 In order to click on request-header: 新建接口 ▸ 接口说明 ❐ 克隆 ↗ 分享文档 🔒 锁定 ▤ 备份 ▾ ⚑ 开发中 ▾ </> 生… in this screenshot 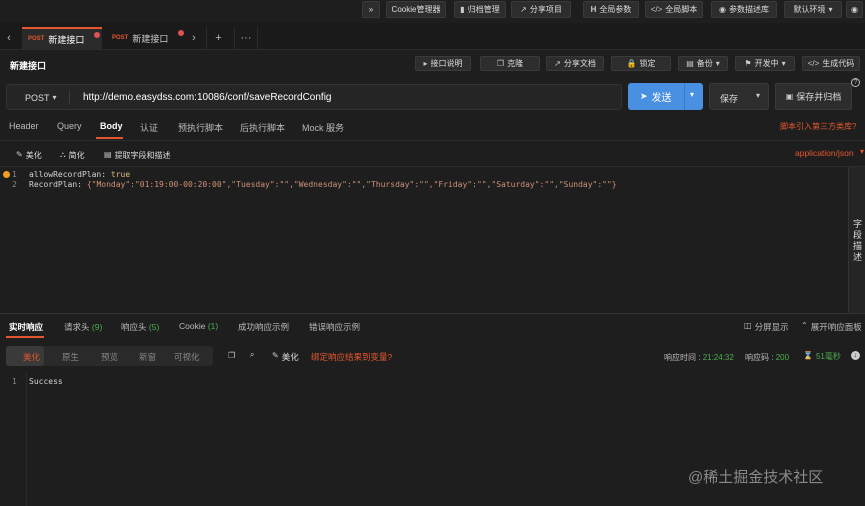, I will do `click(432, 64)`.